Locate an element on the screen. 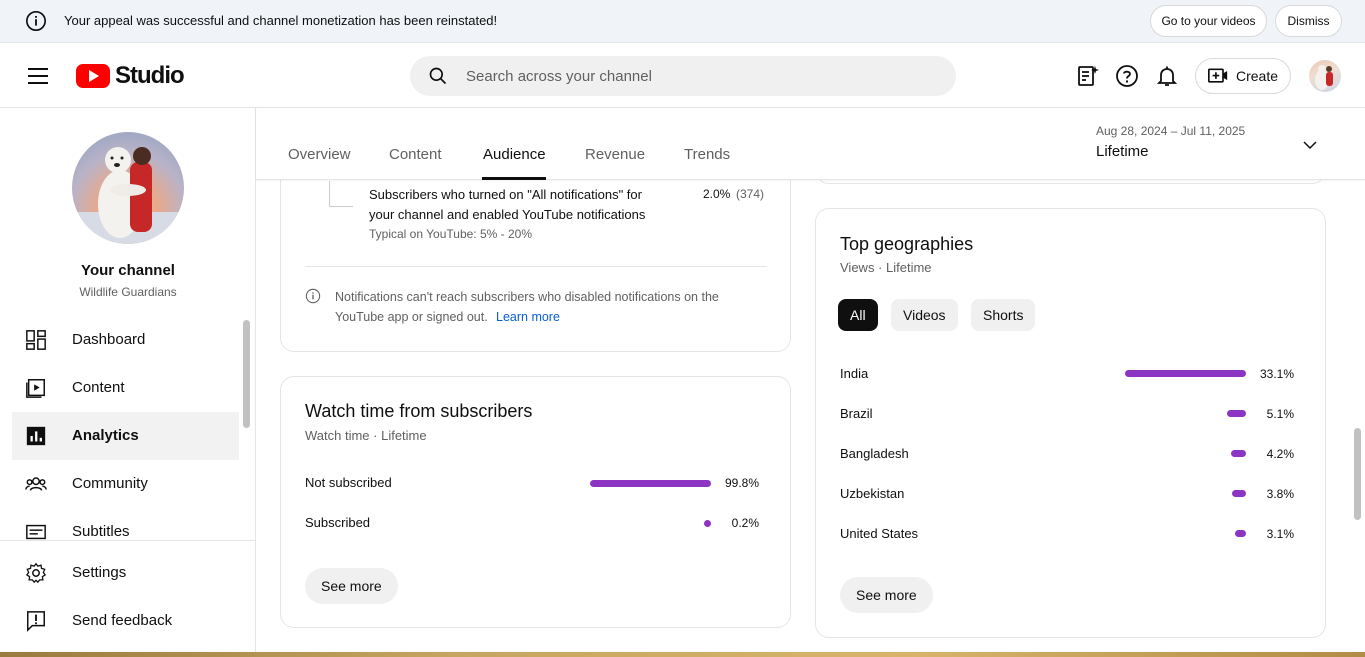  channel-name: Wildlife Guardians is located at coordinates (128, 292).